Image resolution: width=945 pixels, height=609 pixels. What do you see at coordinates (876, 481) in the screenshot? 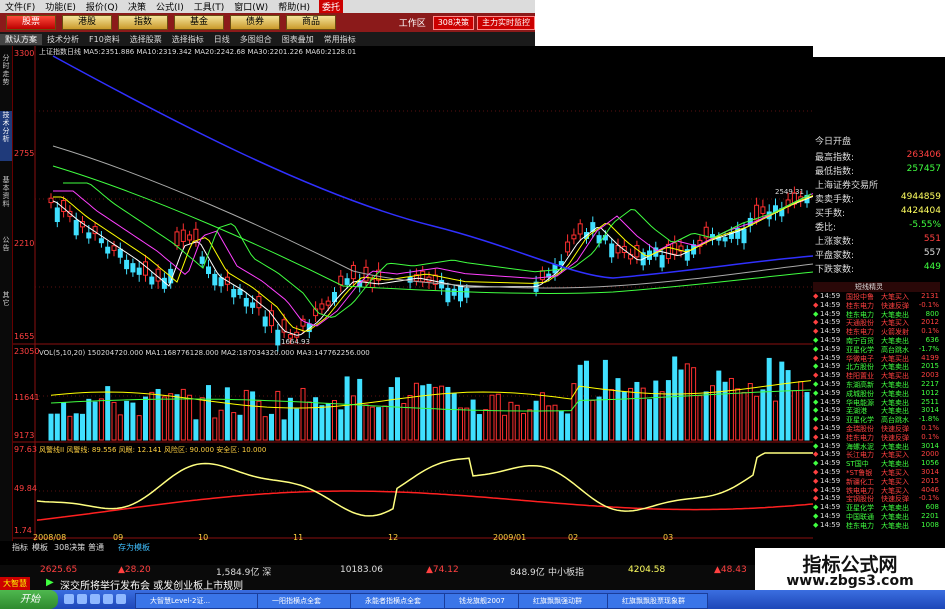
I see `tick-row: ◆ 14:59 新疆化工 大笔买入 2015` at bounding box center [876, 481].